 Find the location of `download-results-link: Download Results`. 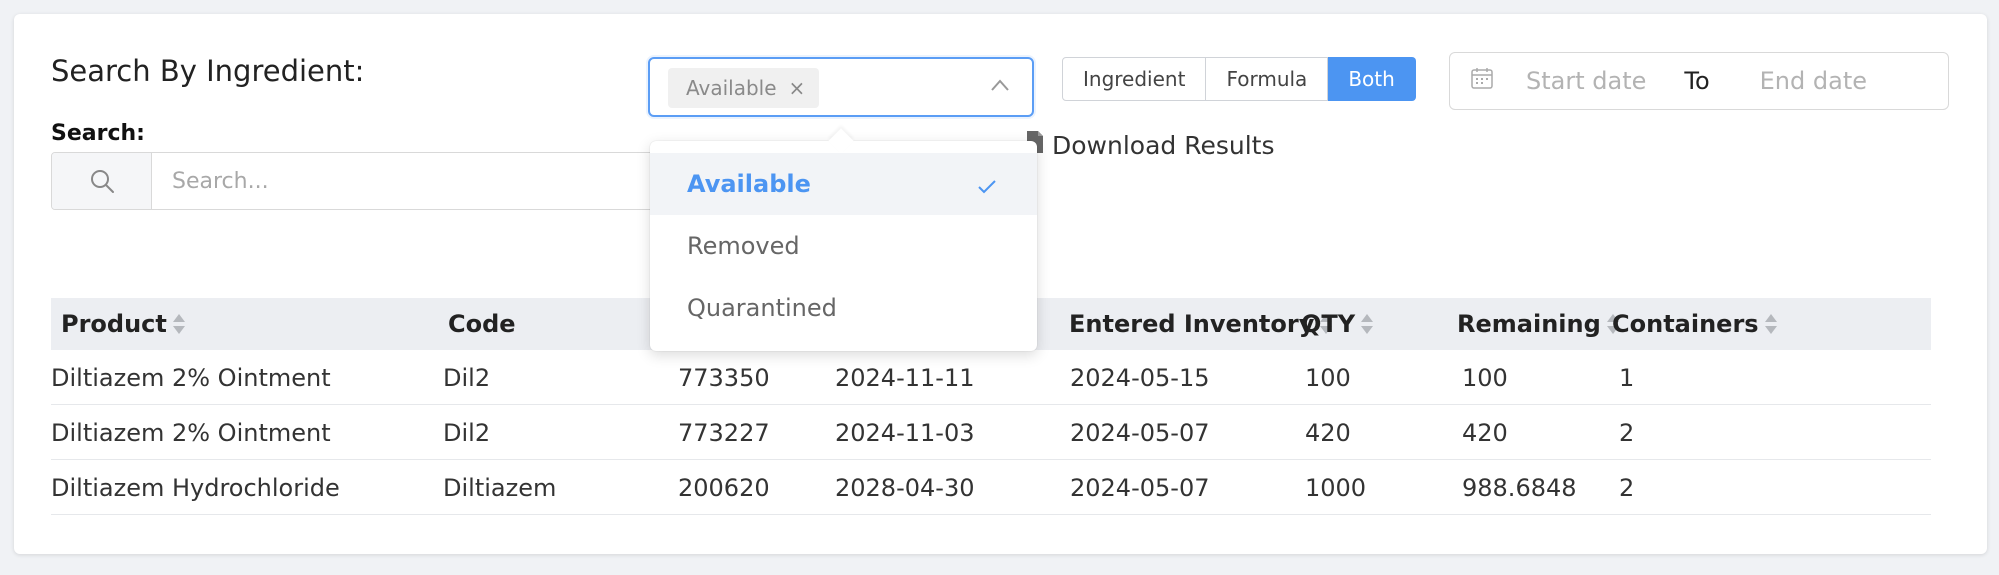

download-results-link: Download Results is located at coordinates (1150, 145).